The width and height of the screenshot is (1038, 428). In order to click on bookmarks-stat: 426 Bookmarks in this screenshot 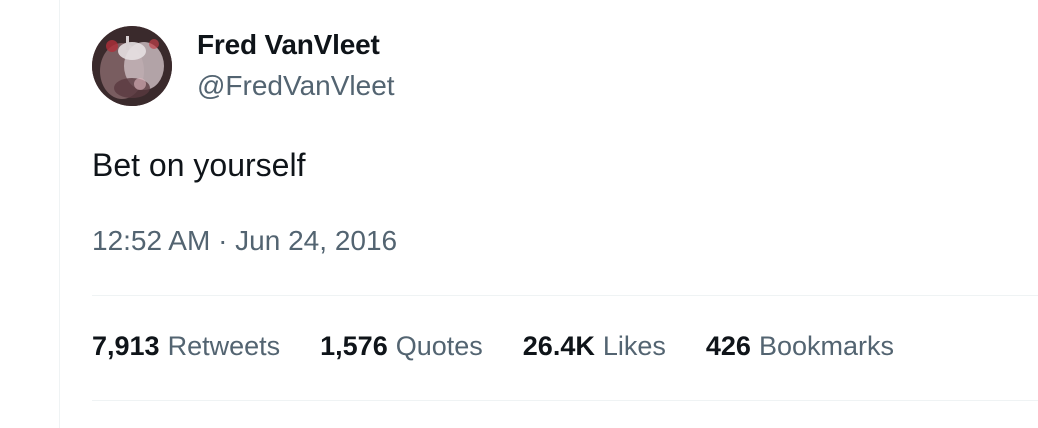, I will do `click(800, 346)`.